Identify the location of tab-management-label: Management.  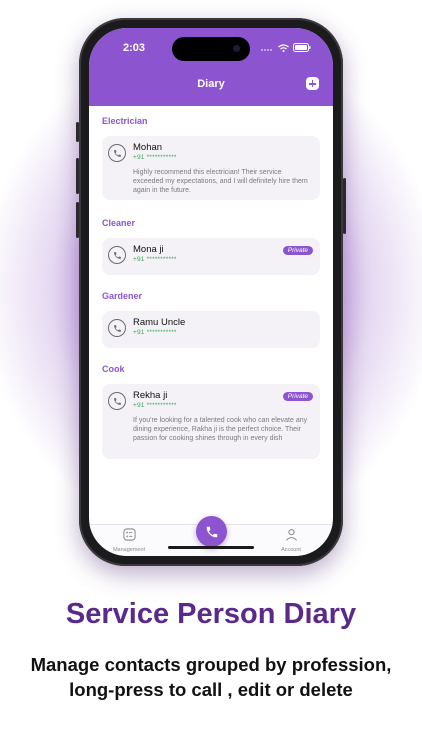
(129, 550).